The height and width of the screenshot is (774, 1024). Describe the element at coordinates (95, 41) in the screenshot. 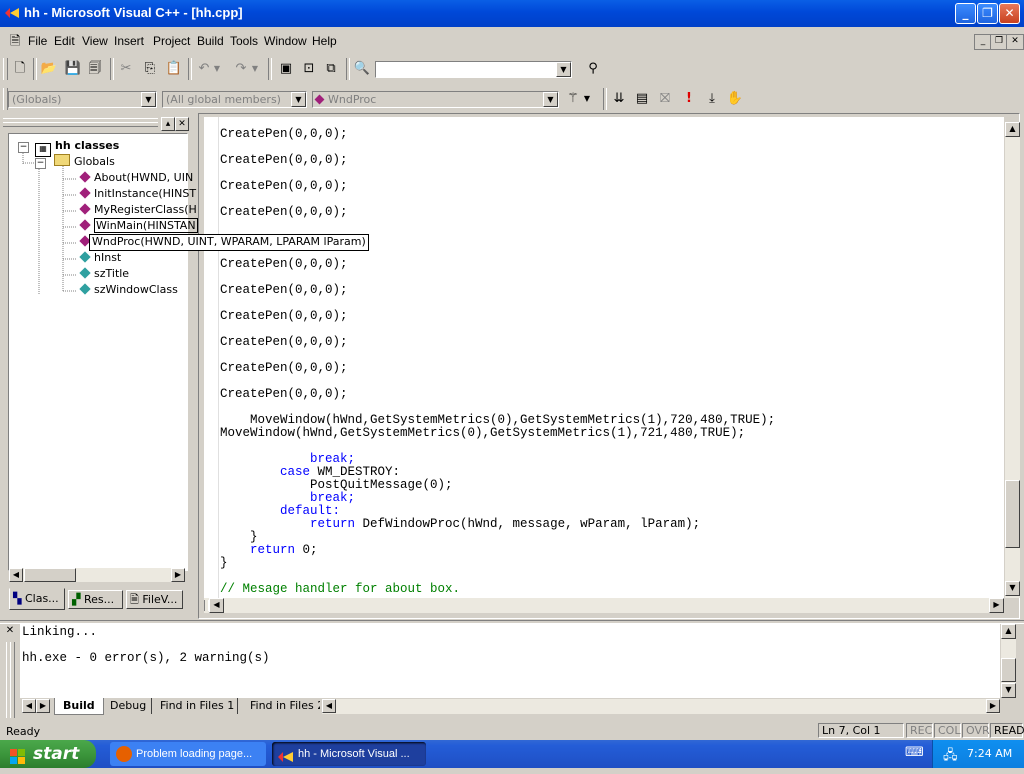

I see `menu-view: View` at that location.